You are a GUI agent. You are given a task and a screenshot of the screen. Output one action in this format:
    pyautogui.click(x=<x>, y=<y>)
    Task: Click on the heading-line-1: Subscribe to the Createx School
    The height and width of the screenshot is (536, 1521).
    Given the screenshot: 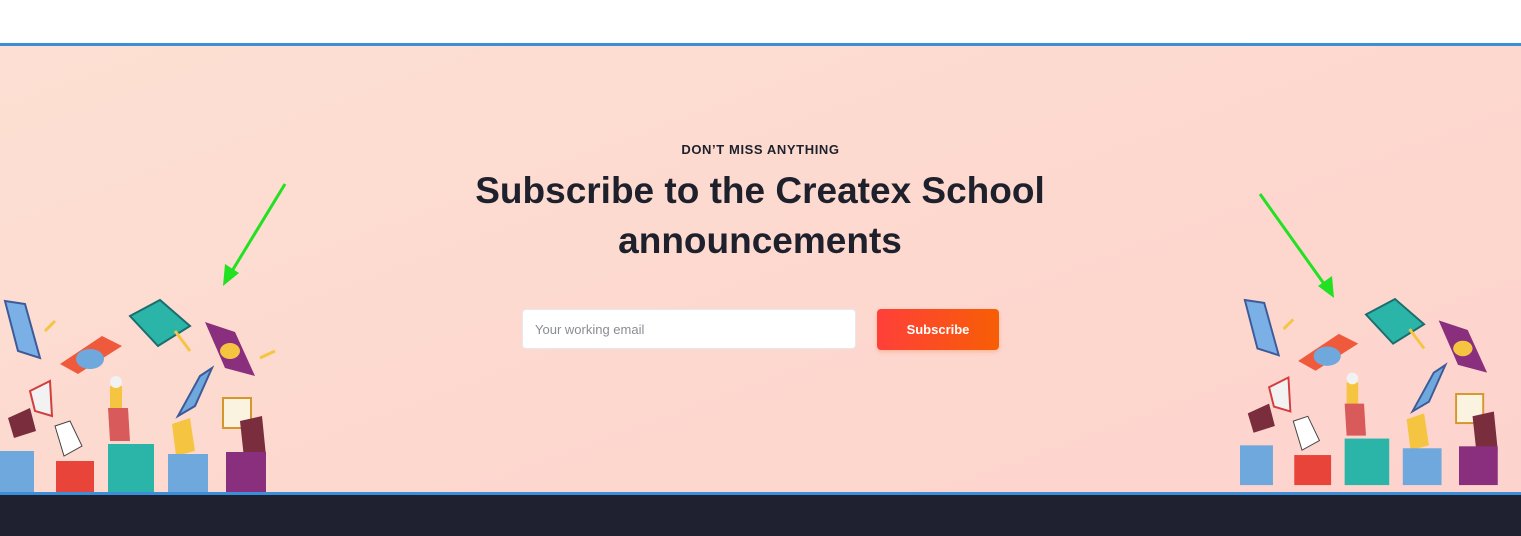 What is the action you would take?
    pyautogui.click(x=760, y=190)
    